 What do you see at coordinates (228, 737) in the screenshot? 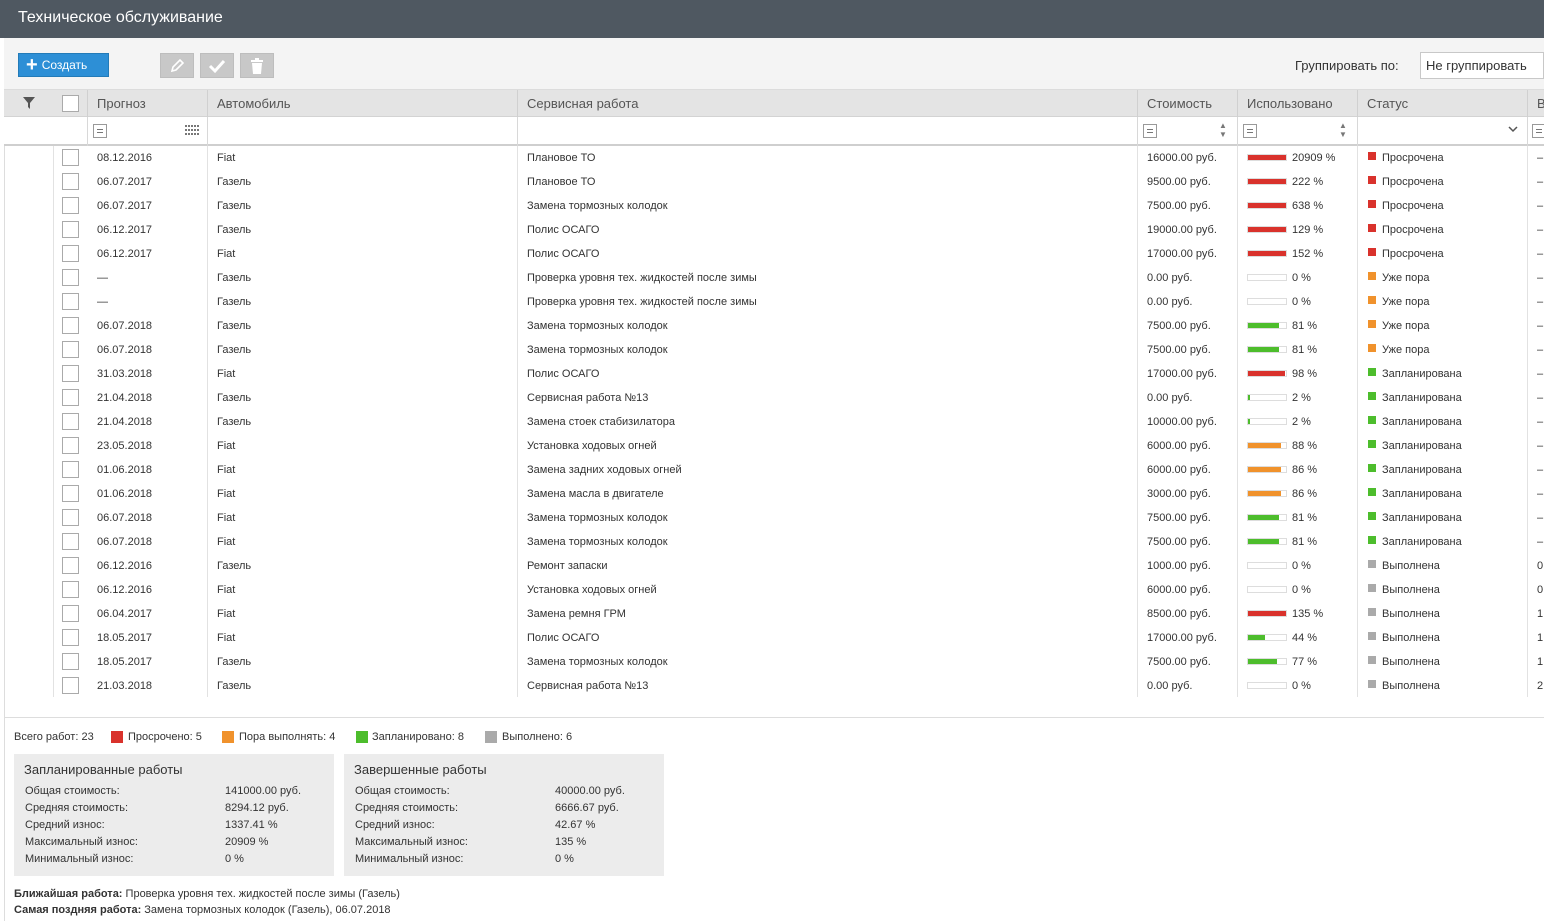
I see `legend-due-swatch` at bounding box center [228, 737].